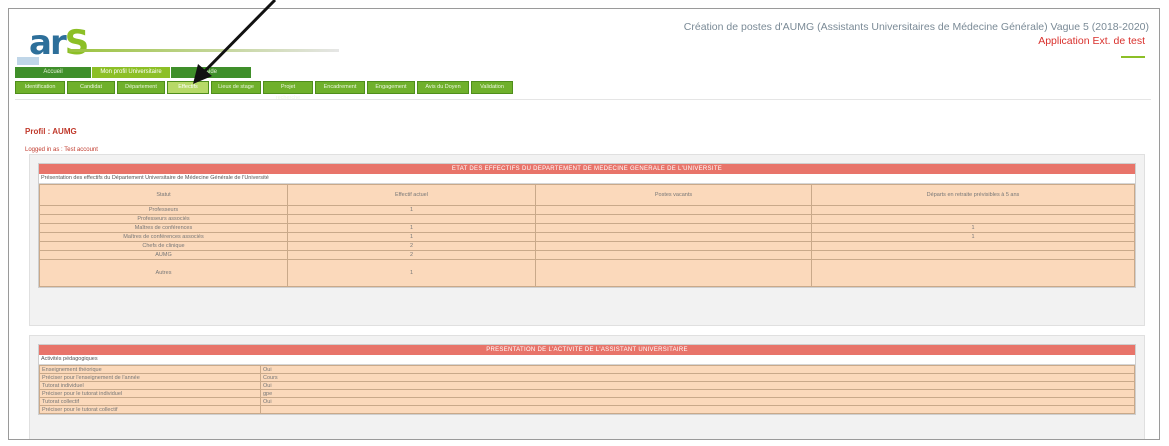  I want to click on row-label: Professeurs associés, so click(163, 219).